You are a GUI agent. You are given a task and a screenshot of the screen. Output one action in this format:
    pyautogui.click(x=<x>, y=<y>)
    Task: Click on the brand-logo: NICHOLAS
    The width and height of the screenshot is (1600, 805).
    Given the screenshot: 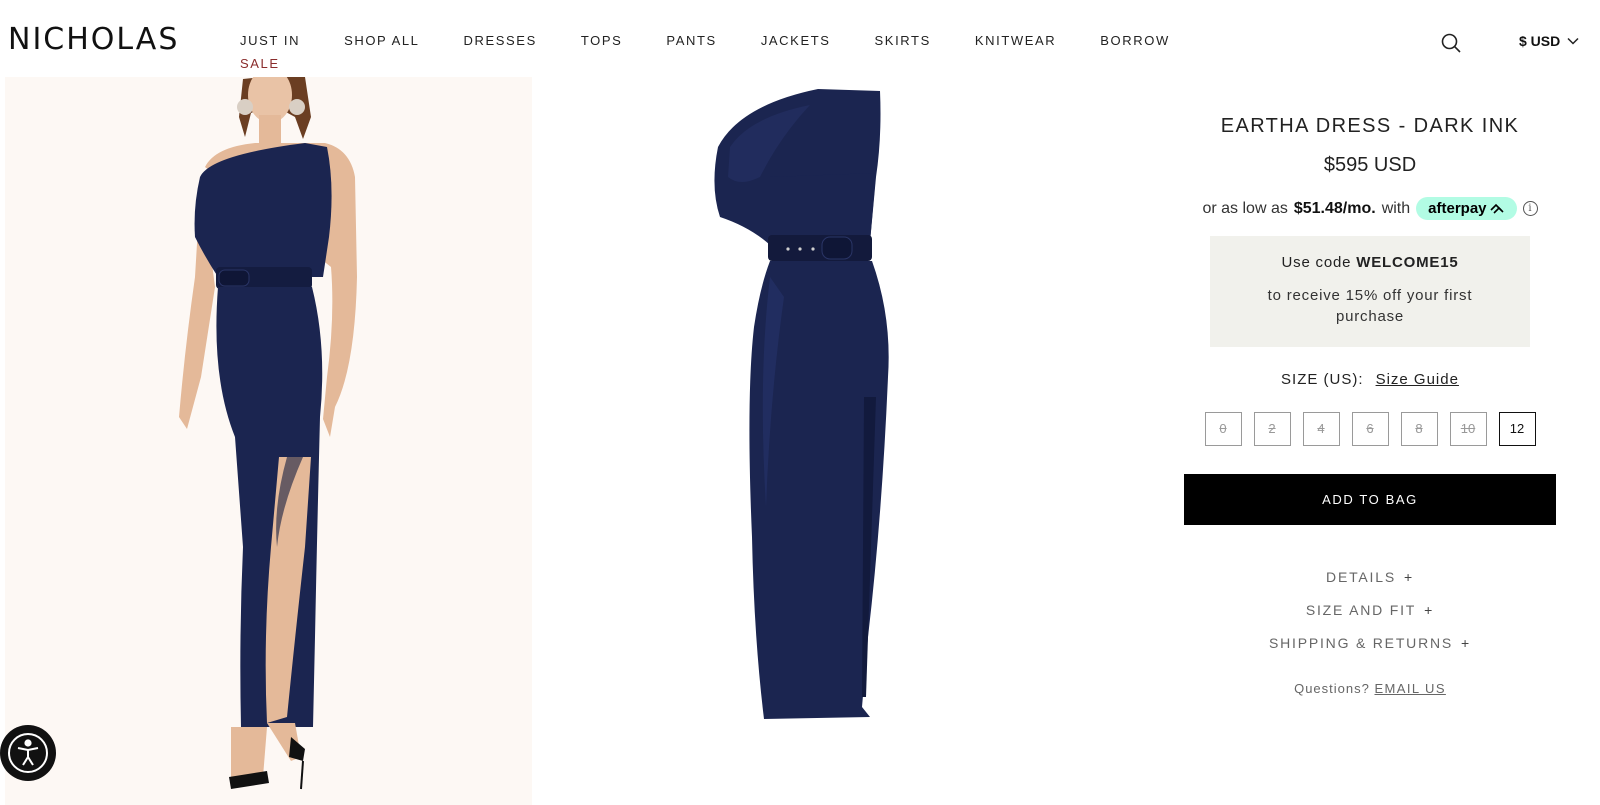 What is the action you would take?
    pyautogui.click(x=93, y=39)
    